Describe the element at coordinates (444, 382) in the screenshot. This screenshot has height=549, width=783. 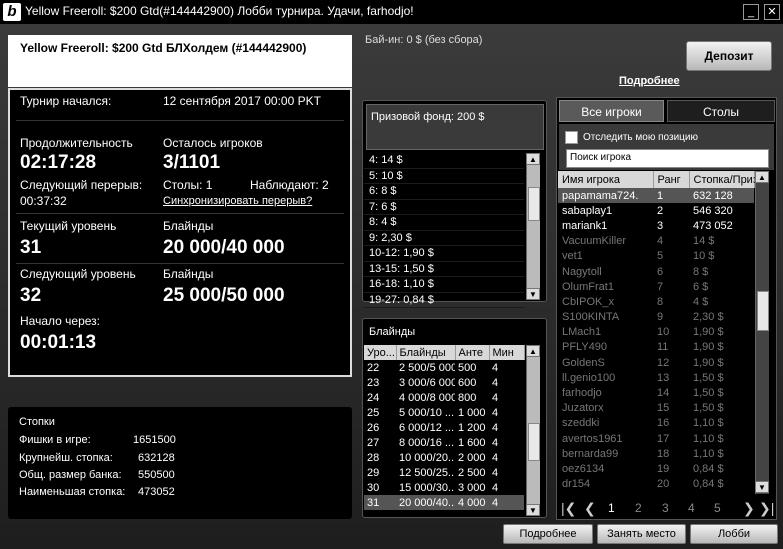
I see `table-row: 23 3 000/6 000 600 4` at that location.